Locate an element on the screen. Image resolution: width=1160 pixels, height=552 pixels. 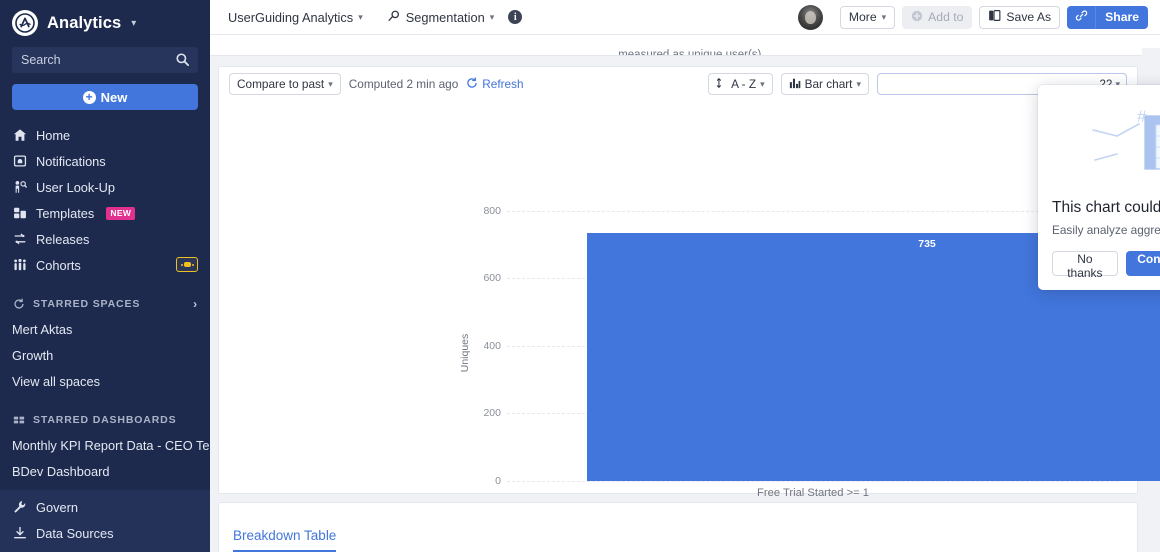
bar-chart-icon is located at coordinates (795, 84).